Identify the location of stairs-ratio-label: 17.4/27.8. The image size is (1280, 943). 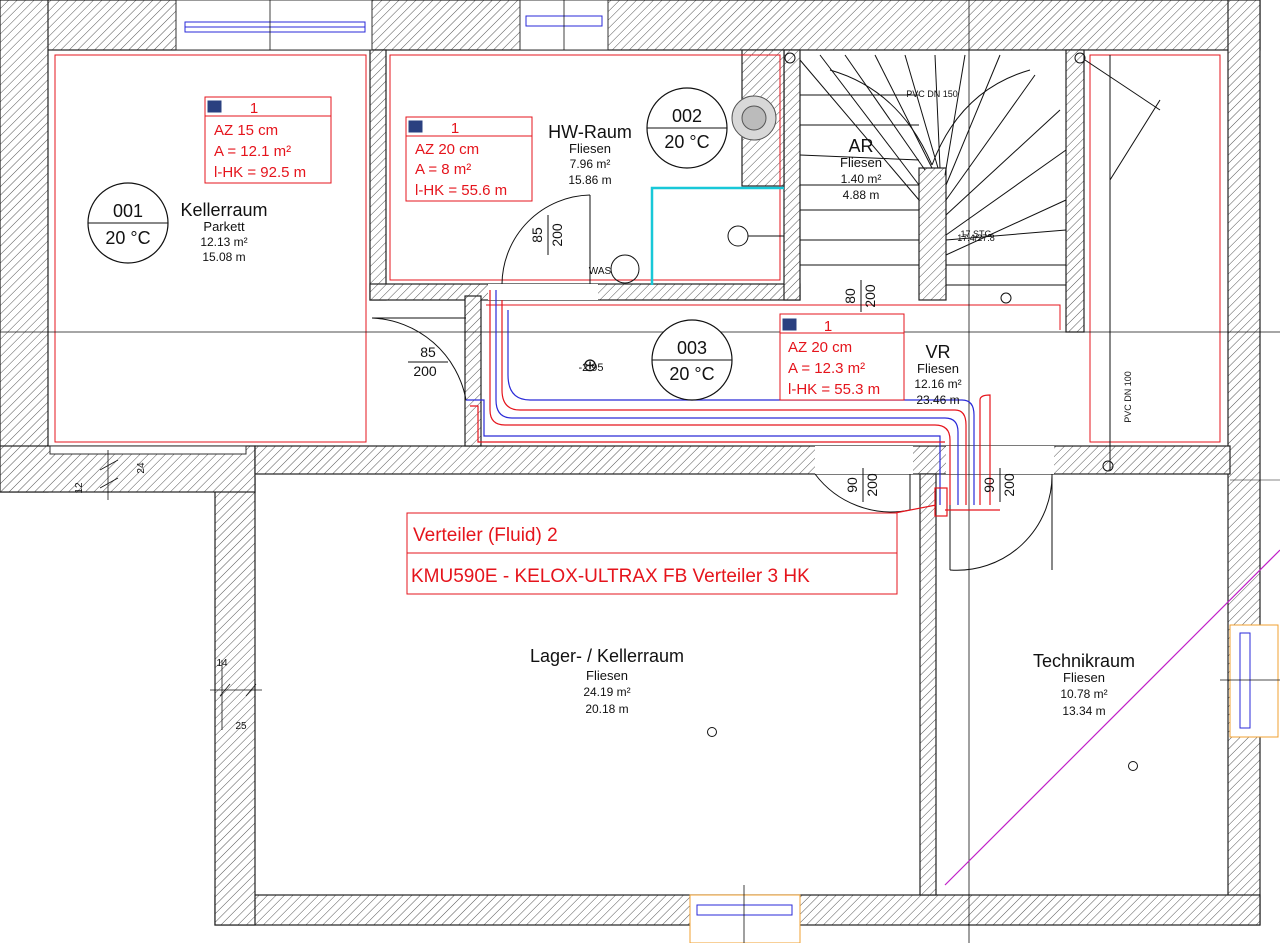
(976, 238).